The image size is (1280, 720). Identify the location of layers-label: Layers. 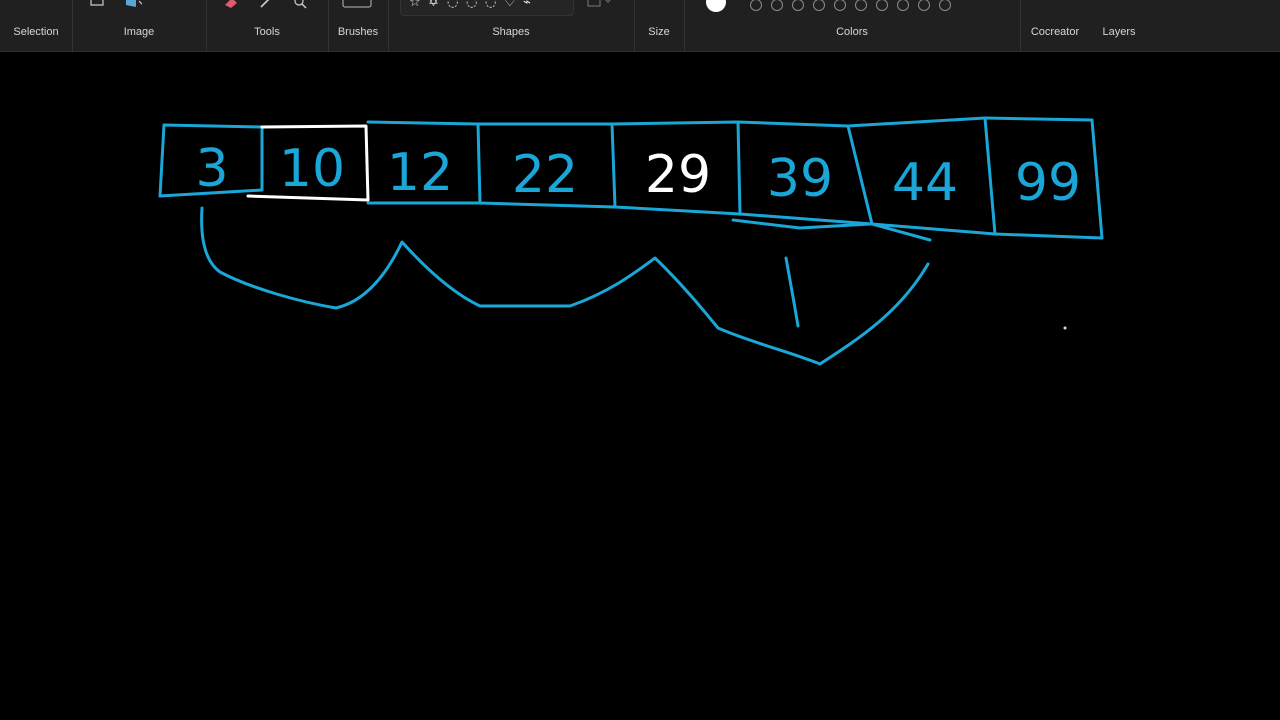
(1119, 32).